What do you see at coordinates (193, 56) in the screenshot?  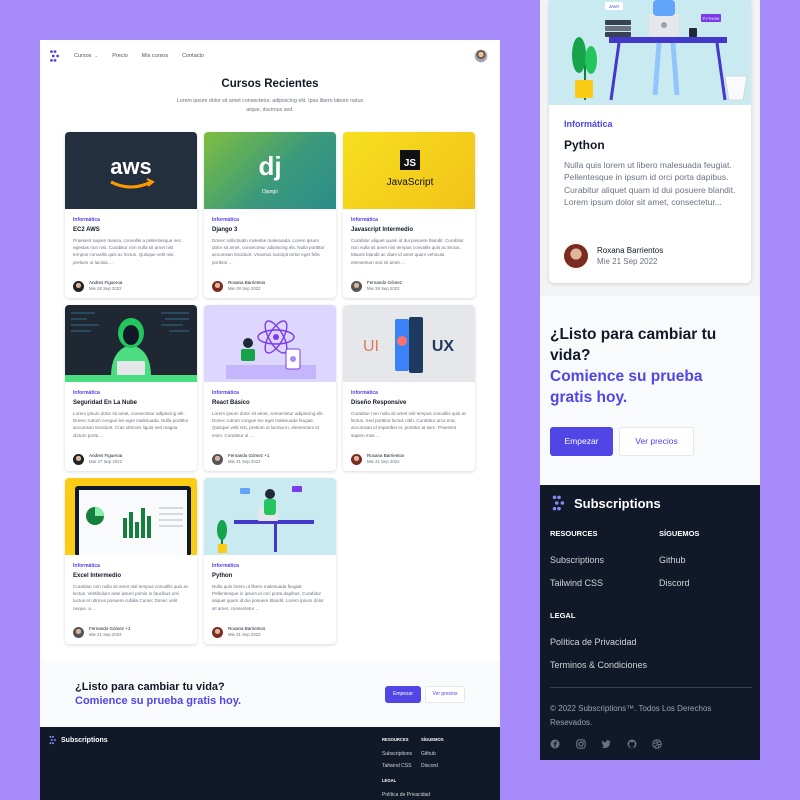 I see `nav-link-contacto: Contacto` at bounding box center [193, 56].